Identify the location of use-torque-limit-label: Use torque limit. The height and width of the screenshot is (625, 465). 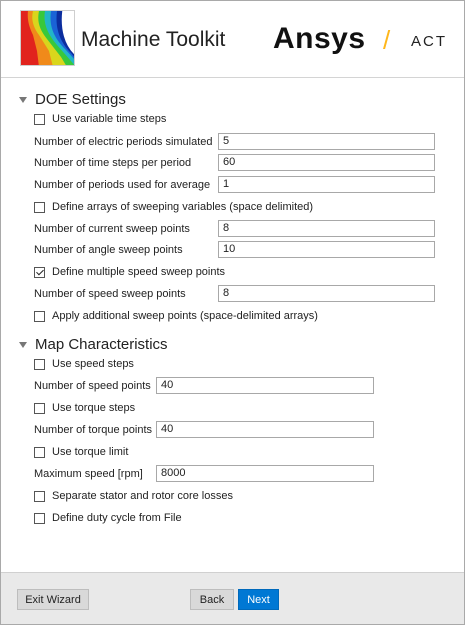
(90, 452).